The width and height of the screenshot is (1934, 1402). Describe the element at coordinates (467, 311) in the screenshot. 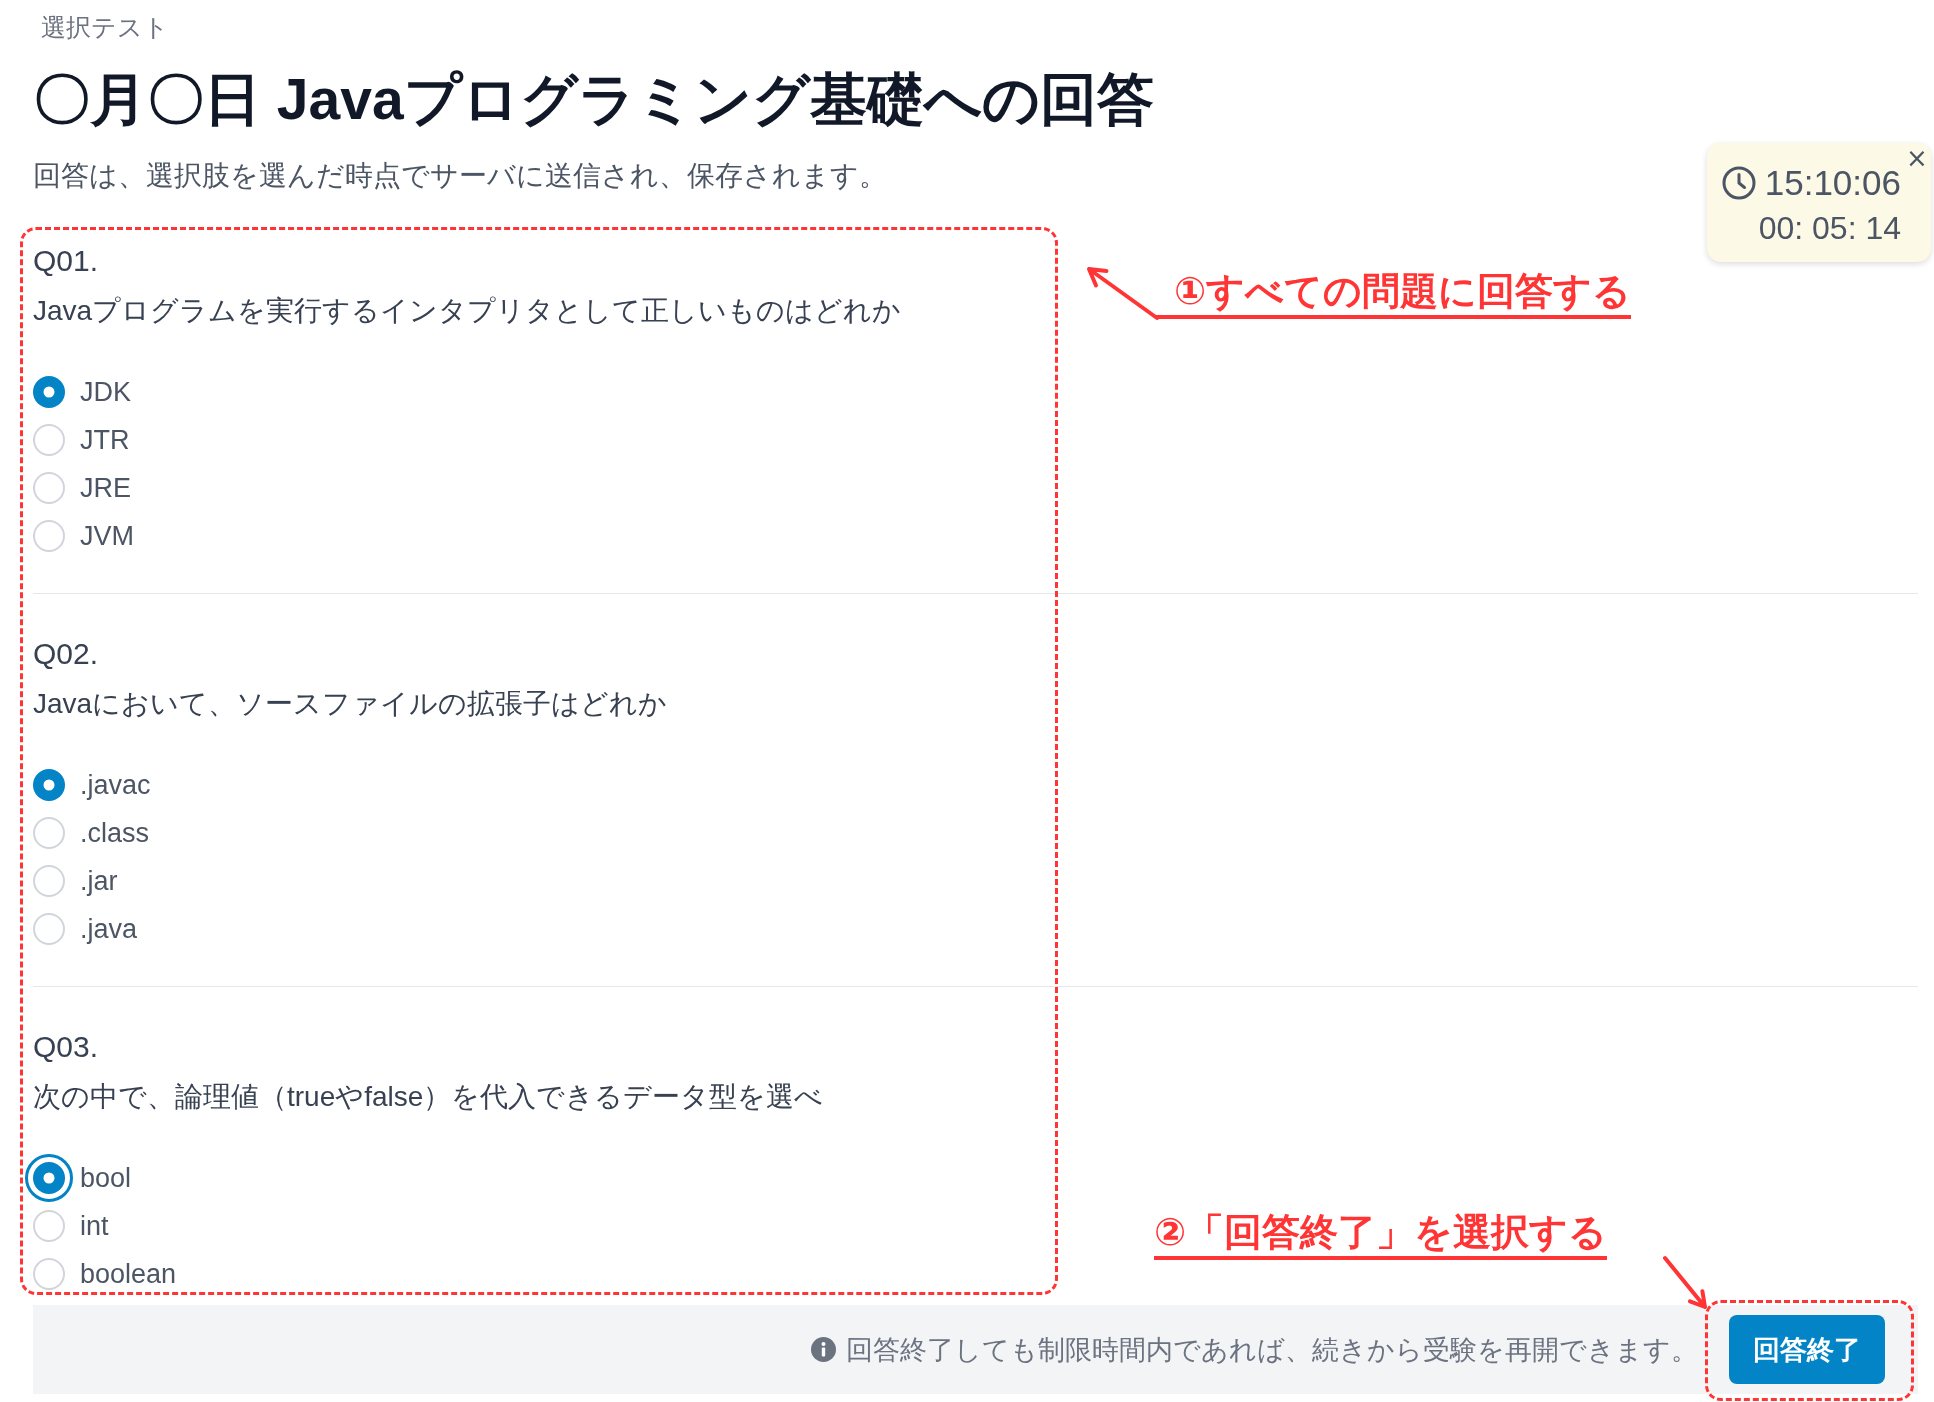

I see `question-text: Javaプログラムを実行するインタプリタとして正しいものはどれか` at that location.